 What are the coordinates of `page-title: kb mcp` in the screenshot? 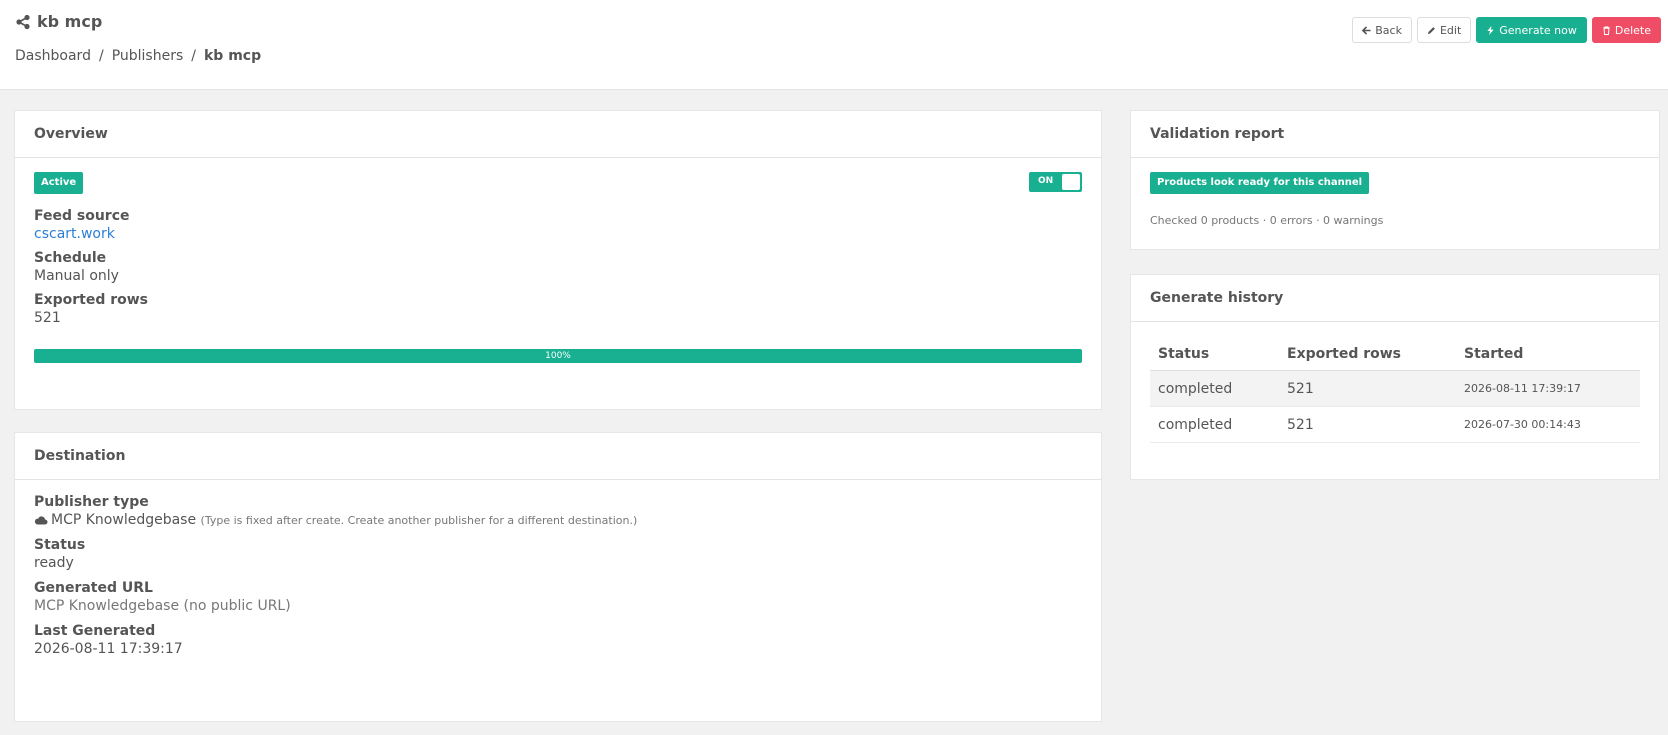 It's located at (70, 21).